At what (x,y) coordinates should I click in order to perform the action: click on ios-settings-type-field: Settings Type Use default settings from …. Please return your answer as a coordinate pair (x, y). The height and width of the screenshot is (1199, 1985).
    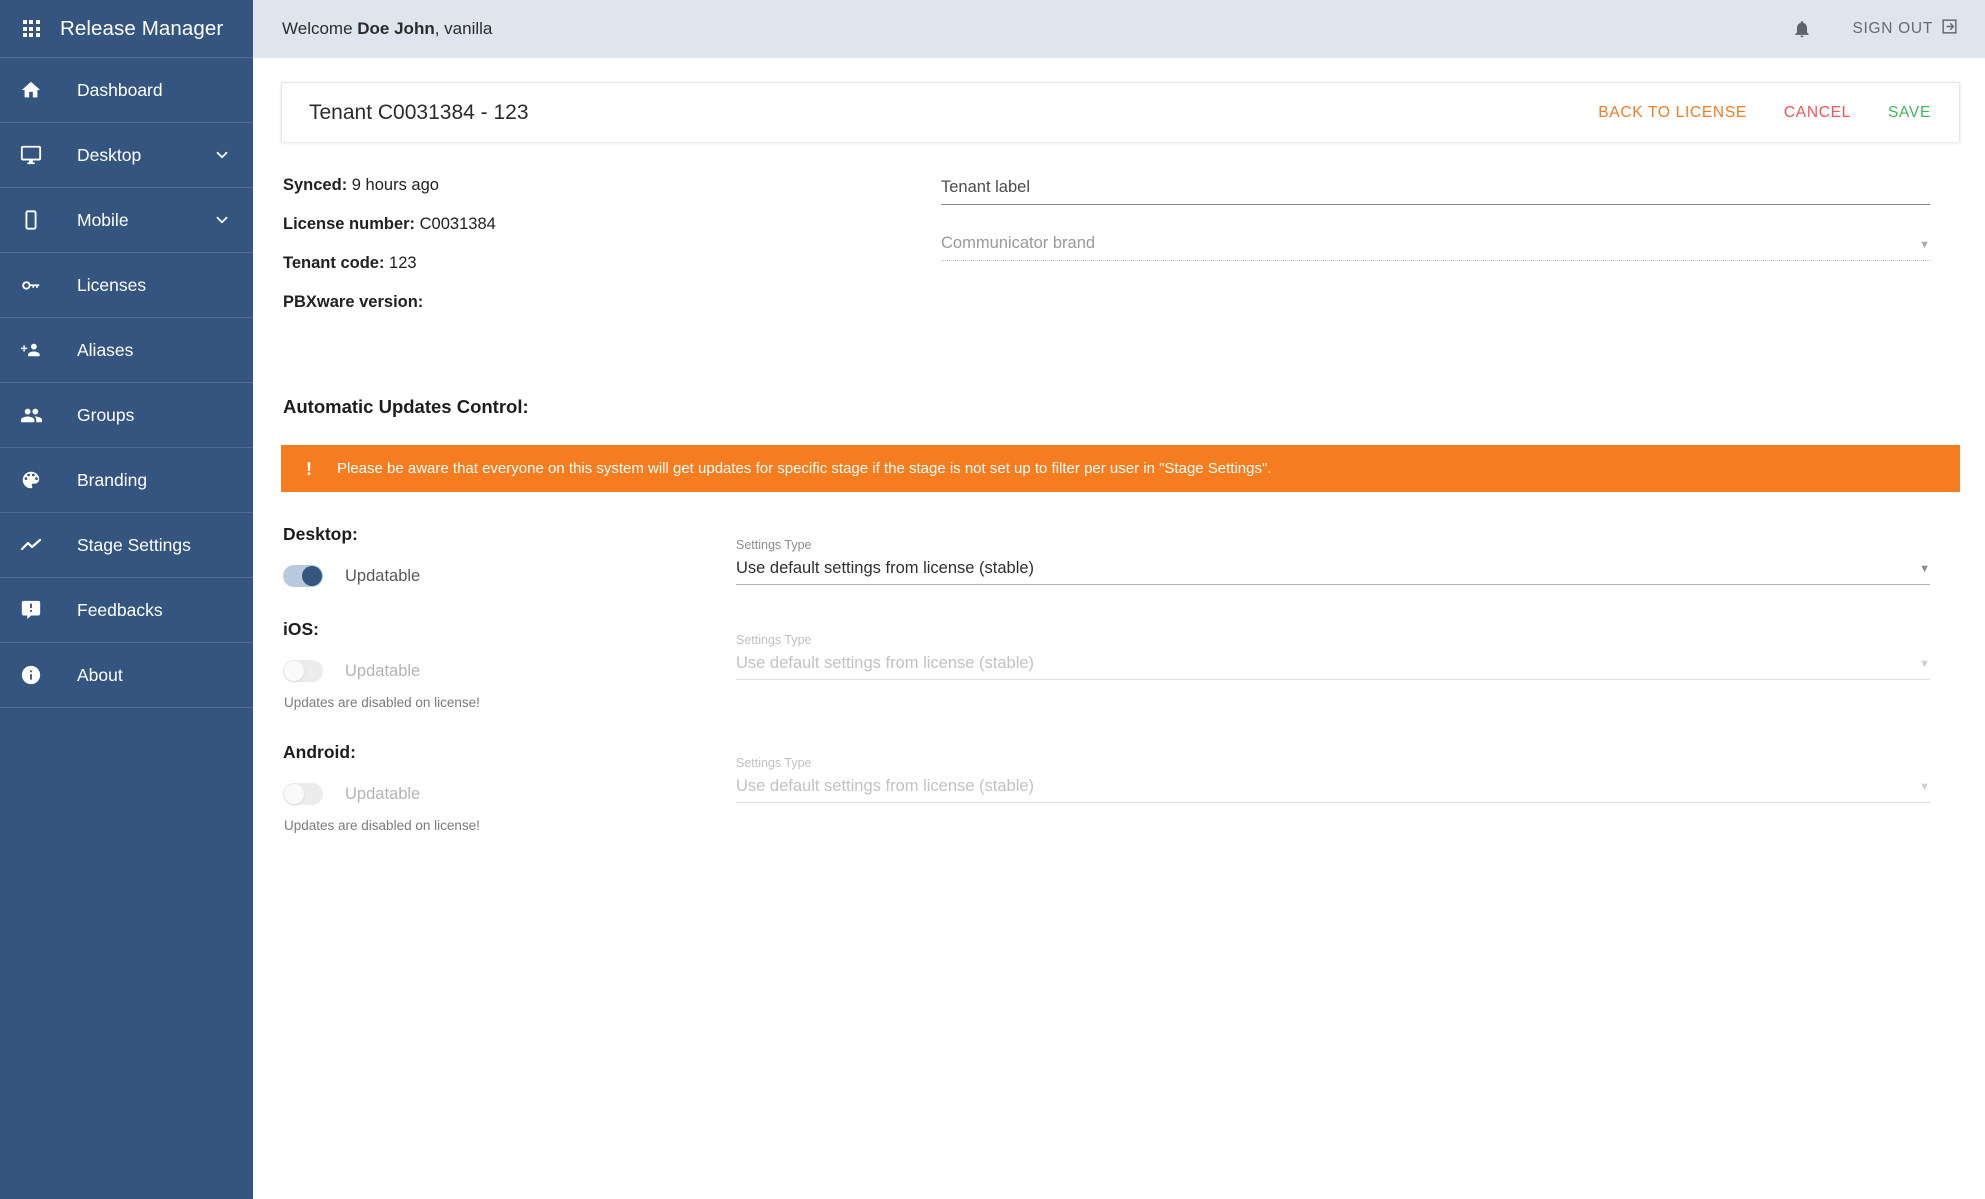
    Looking at the image, I should click on (1333, 656).